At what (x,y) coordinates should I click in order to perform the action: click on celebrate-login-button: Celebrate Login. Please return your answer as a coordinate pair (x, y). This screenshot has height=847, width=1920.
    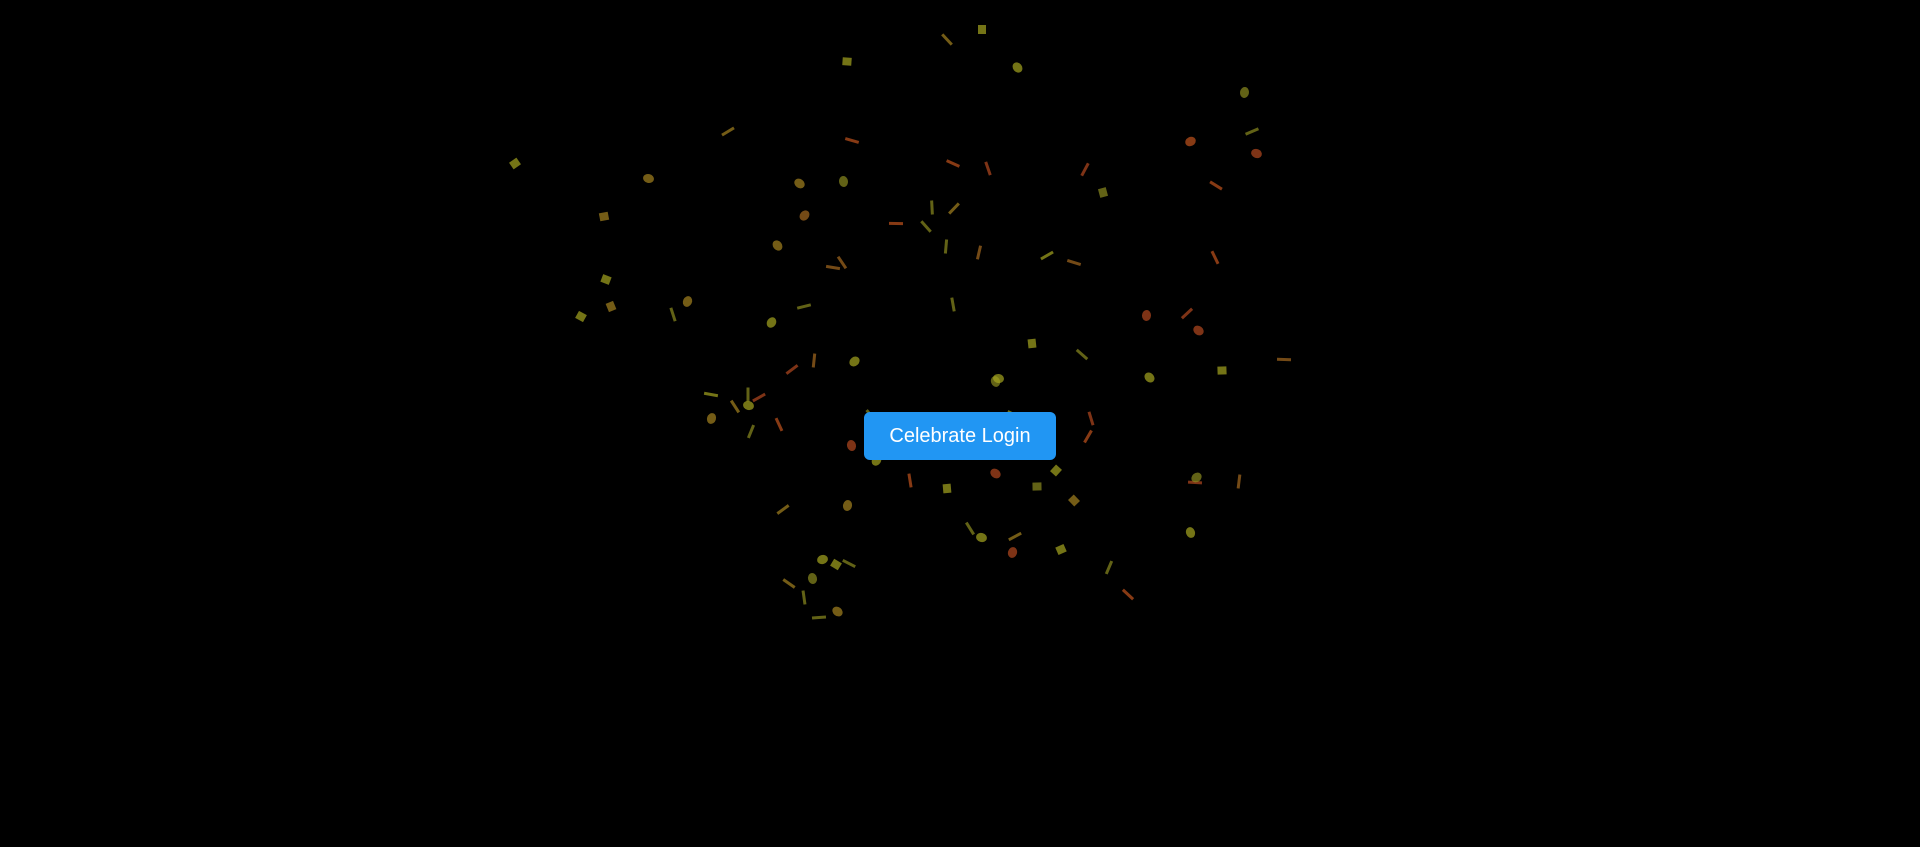
    Looking at the image, I should click on (960, 436).